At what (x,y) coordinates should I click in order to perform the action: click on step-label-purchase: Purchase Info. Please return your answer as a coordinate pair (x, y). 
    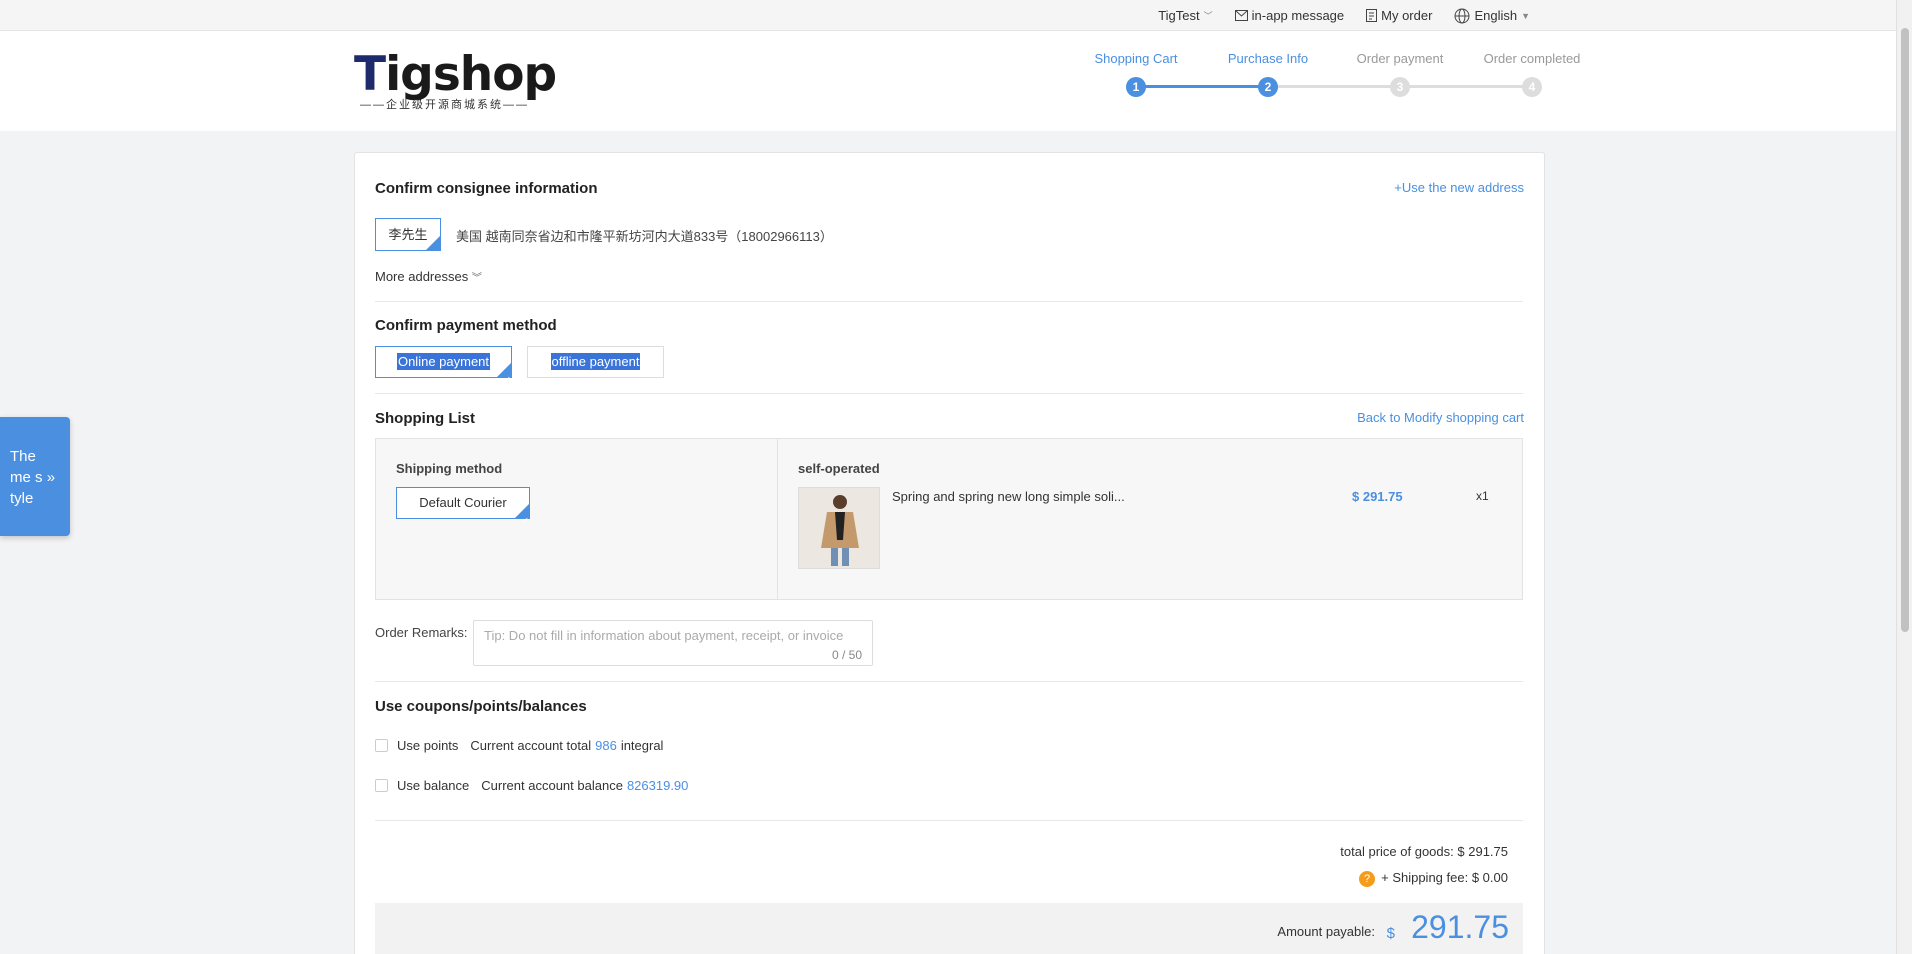
    Looking at the image, I should click on (1268, 58).